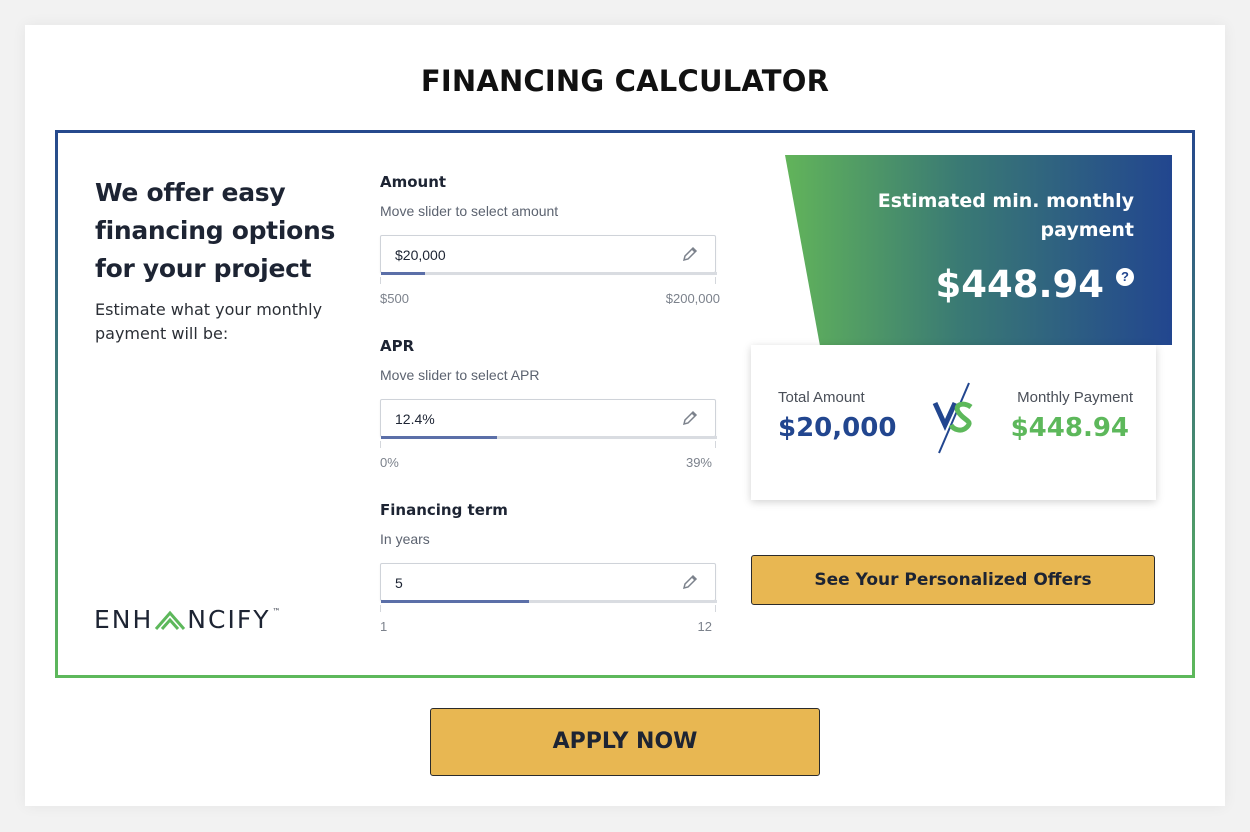  Describe the element at coordinates (1069, 428) in the screenshot. I see `monthly-payment-value: $448.94` at that location.